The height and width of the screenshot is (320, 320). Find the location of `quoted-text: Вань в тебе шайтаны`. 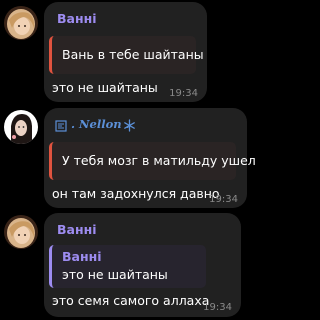

quoted-text: Вань в тебе шайтаны is located at coordinates (133, 54).